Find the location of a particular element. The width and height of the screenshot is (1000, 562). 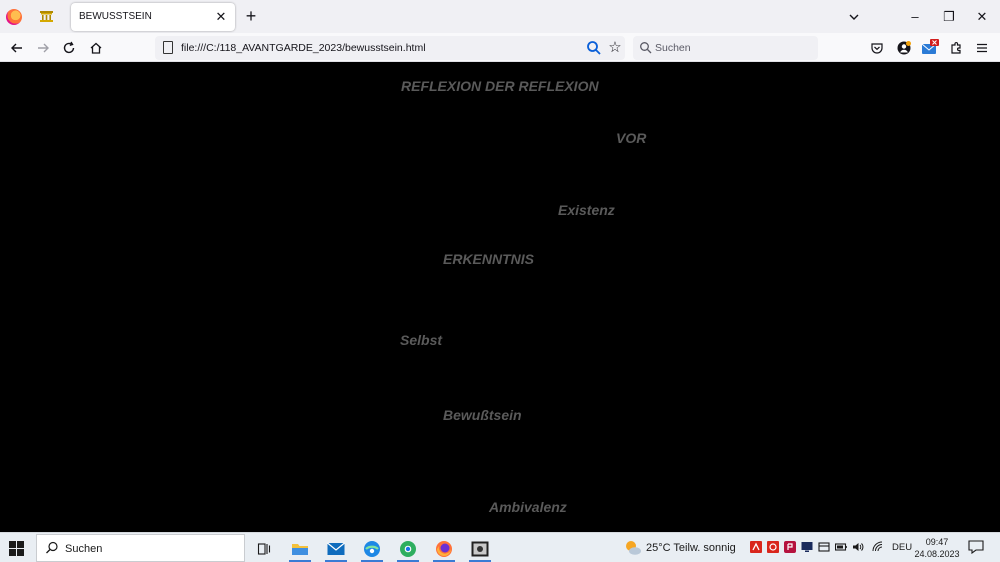

word-existenz: Existenz is located at coordinates (586, 210).